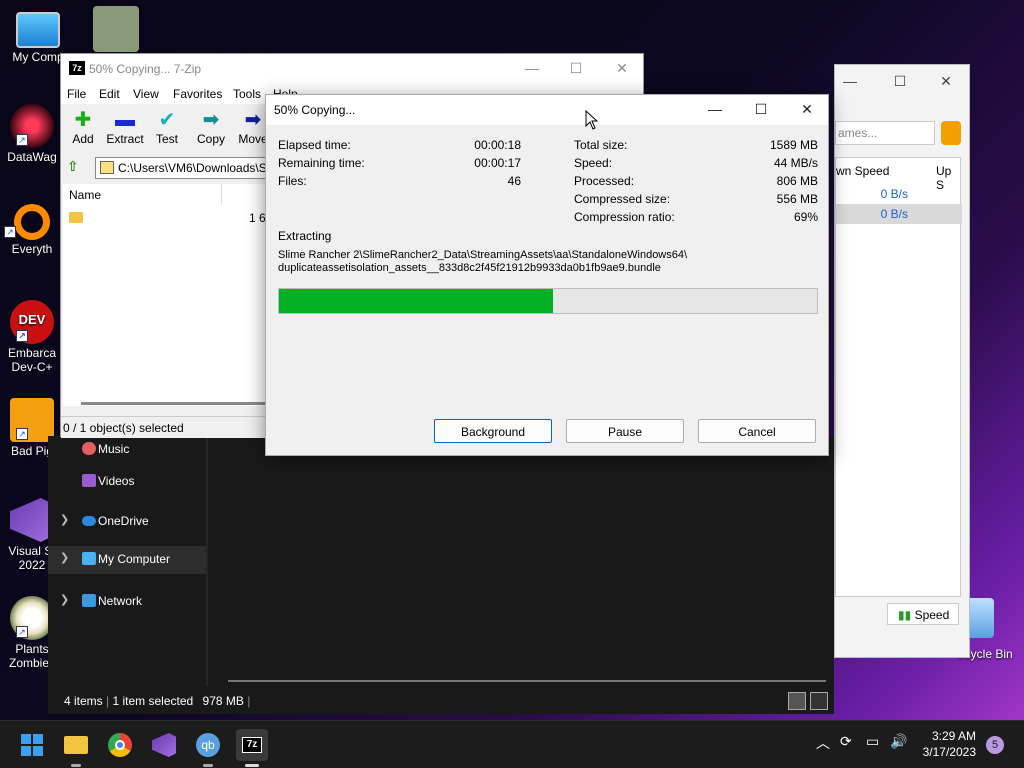  I want to click on desktop-icon-dev-cpp: DEV ↗ Embarca Dev-C+, so click(32, 337).